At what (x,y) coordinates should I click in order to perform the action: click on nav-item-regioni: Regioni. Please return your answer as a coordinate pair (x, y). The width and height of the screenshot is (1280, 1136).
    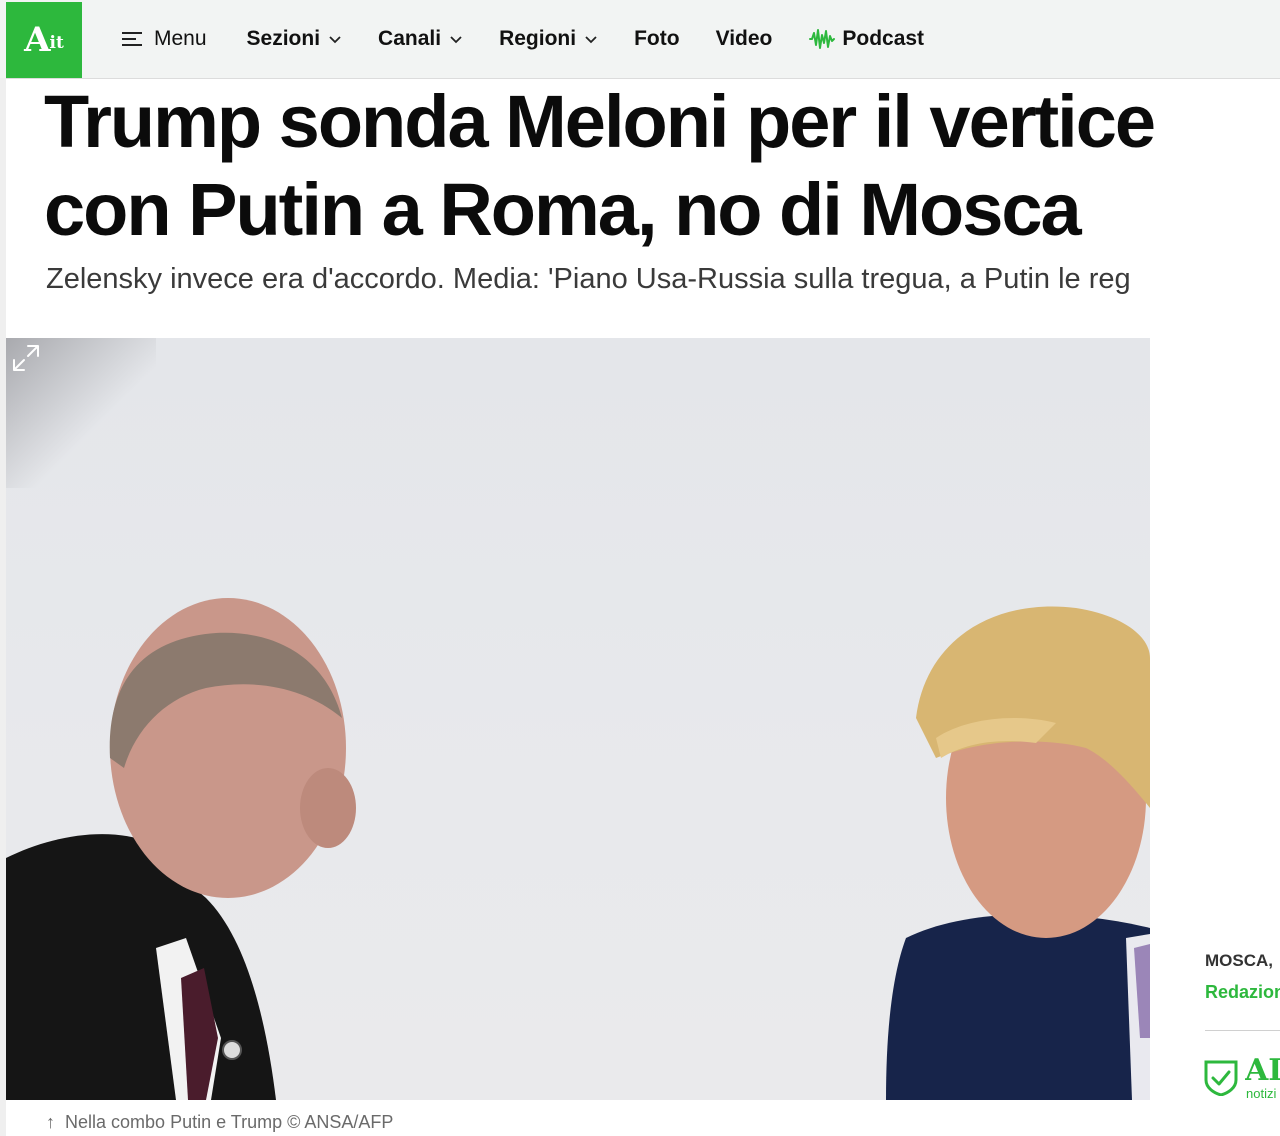
    Looking at the image, I should click on (548, 39).